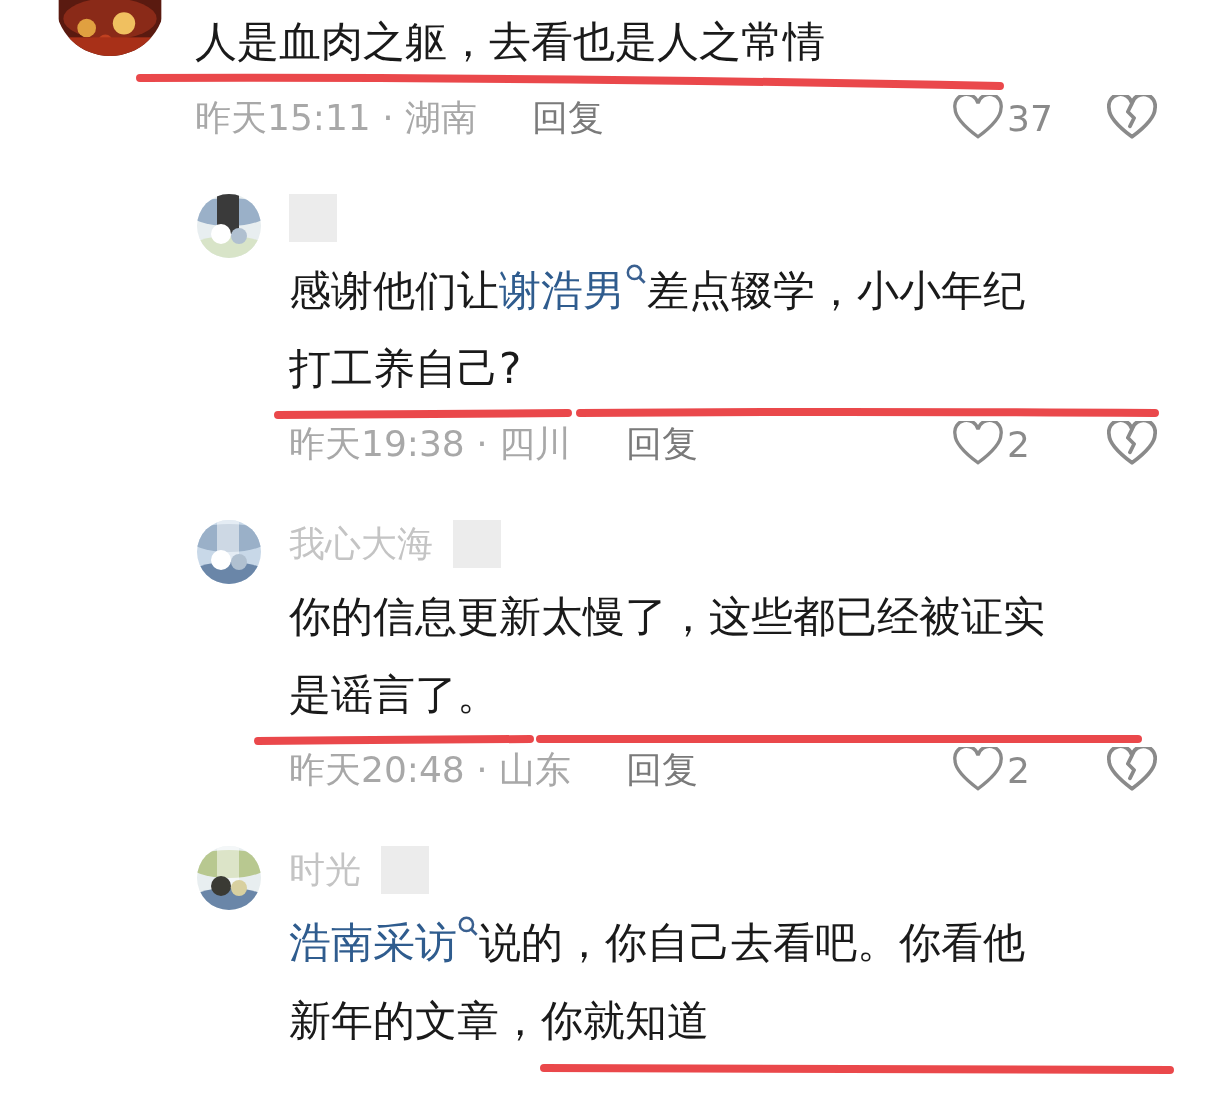 The width and height of the screenshot is (1209, 1097). Describe the element at coordinates (336, 117) in the screenshot. I see `timestamp-location: 昨天15:11 · 湖南` at that location.